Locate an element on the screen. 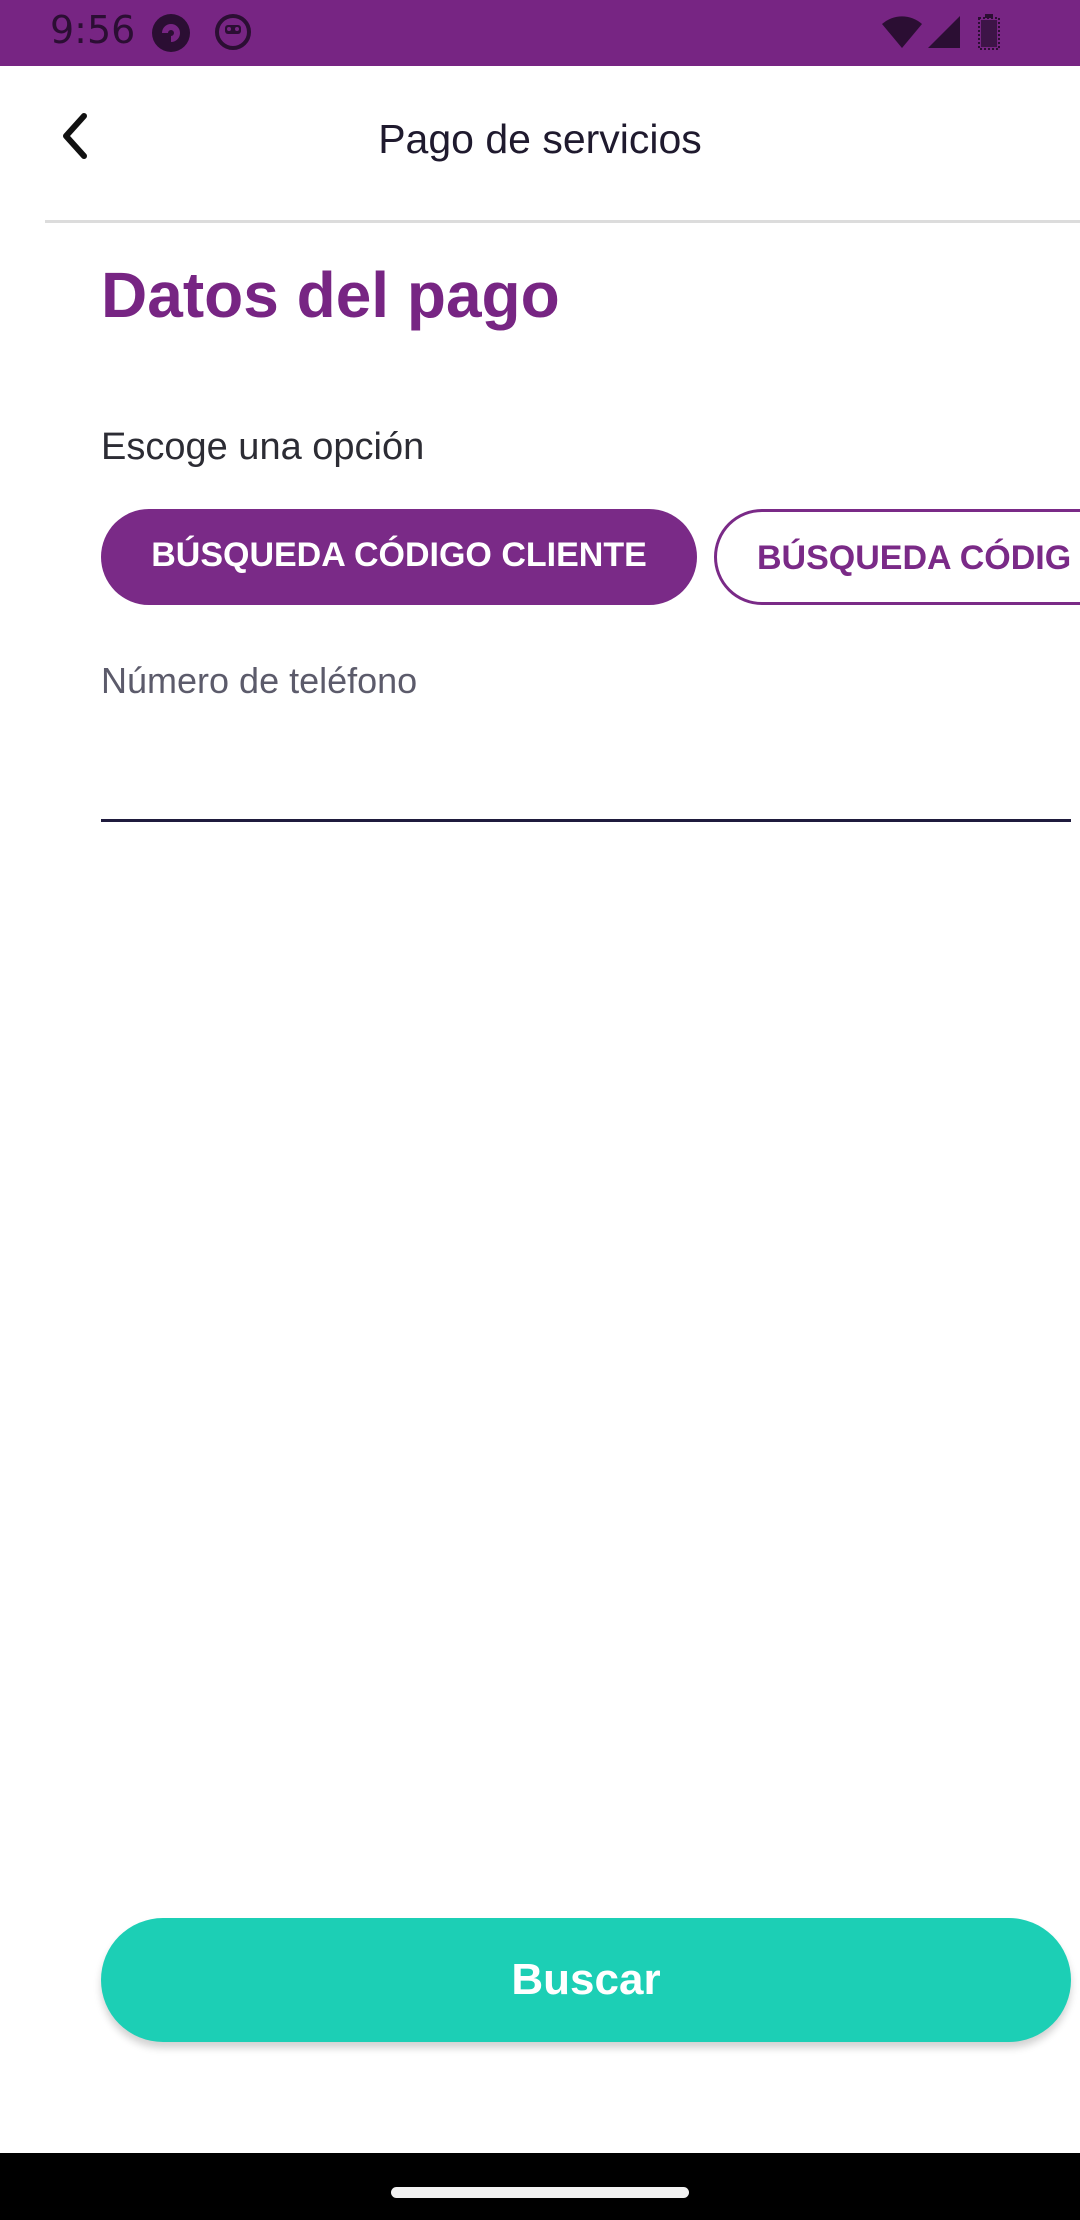  phone-input is located at coordinates (586, 776).